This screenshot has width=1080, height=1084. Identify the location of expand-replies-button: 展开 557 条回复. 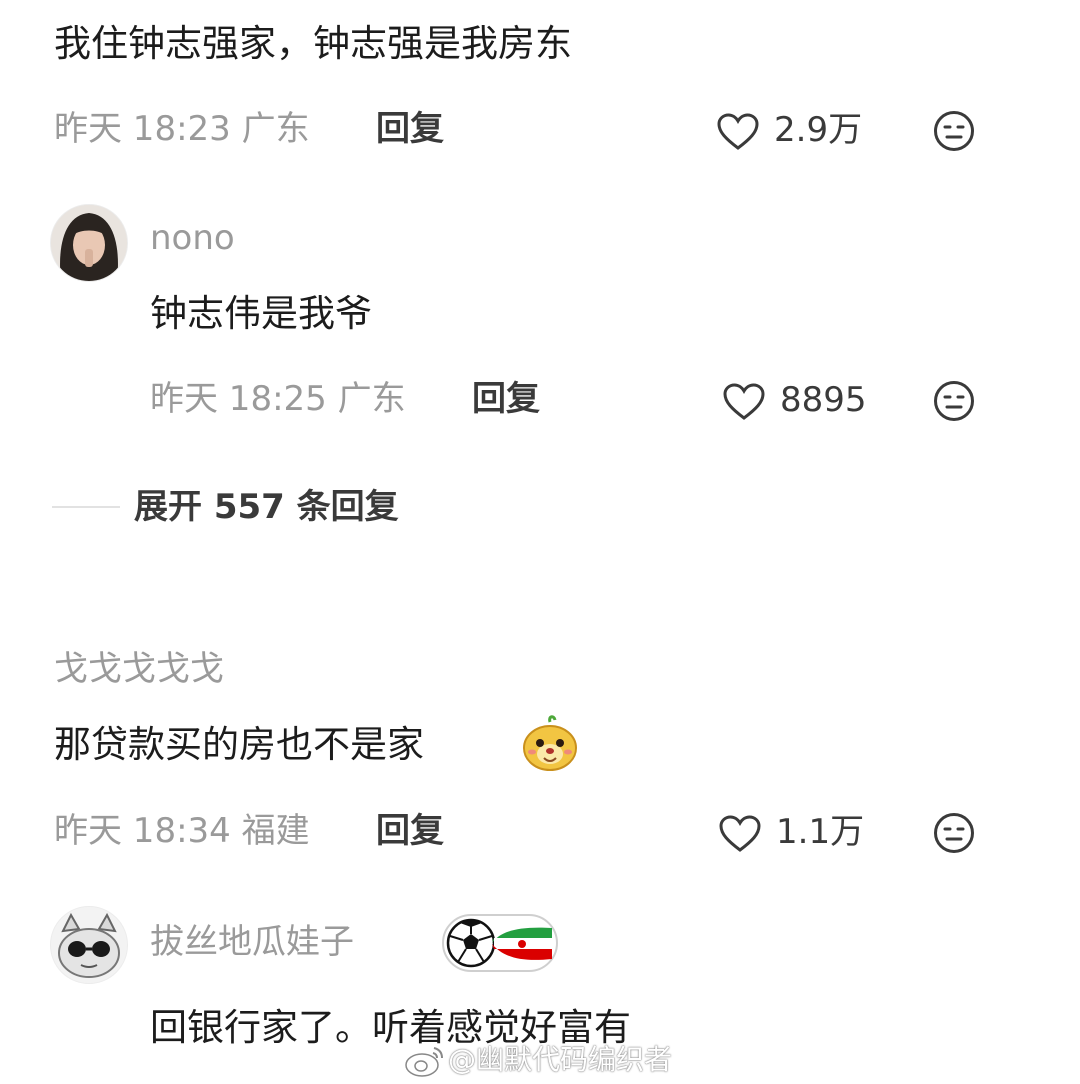
(266, 507).